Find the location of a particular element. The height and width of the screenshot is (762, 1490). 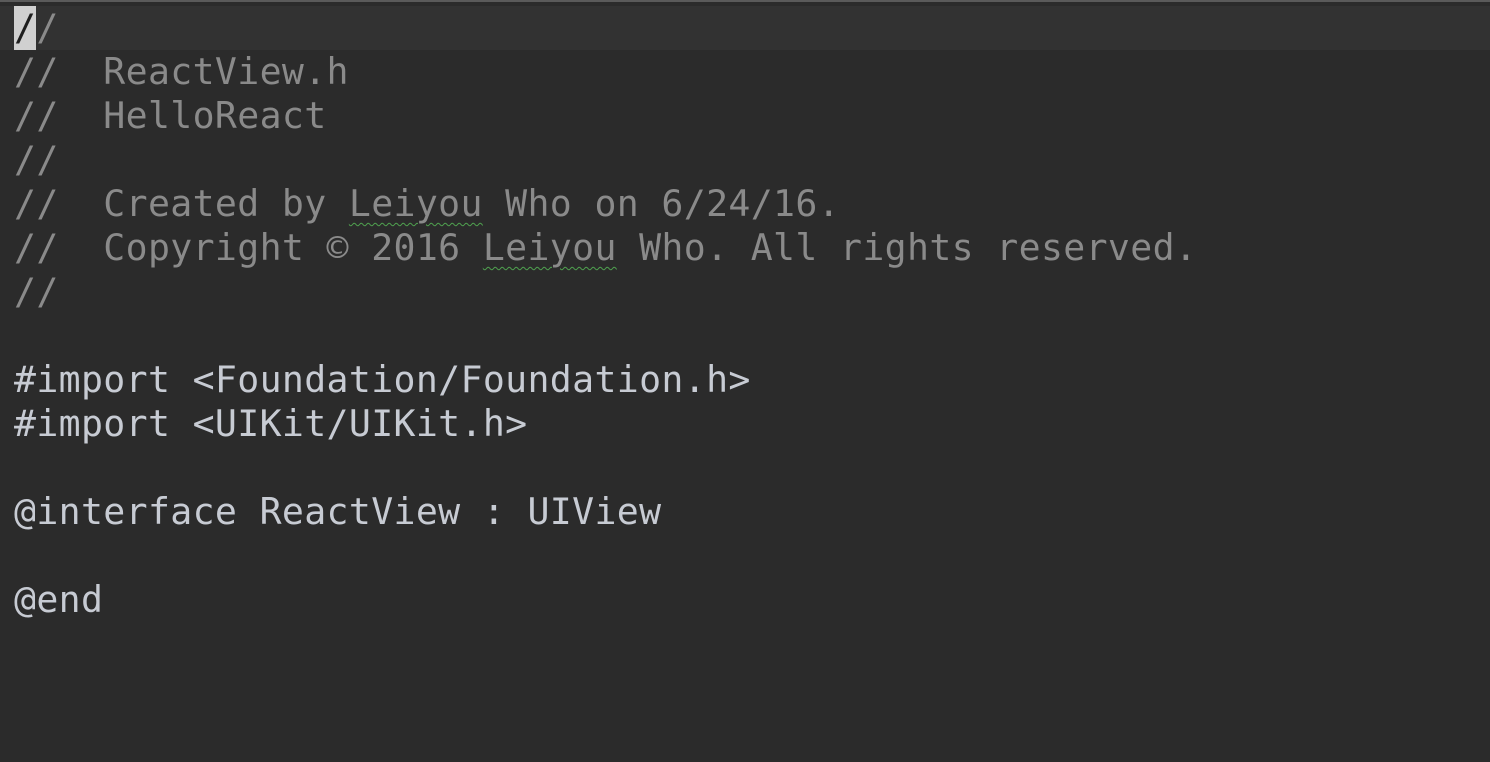

code-line-10: #import <UIKit/UIKit.h> is located at coordinates (745, 424).